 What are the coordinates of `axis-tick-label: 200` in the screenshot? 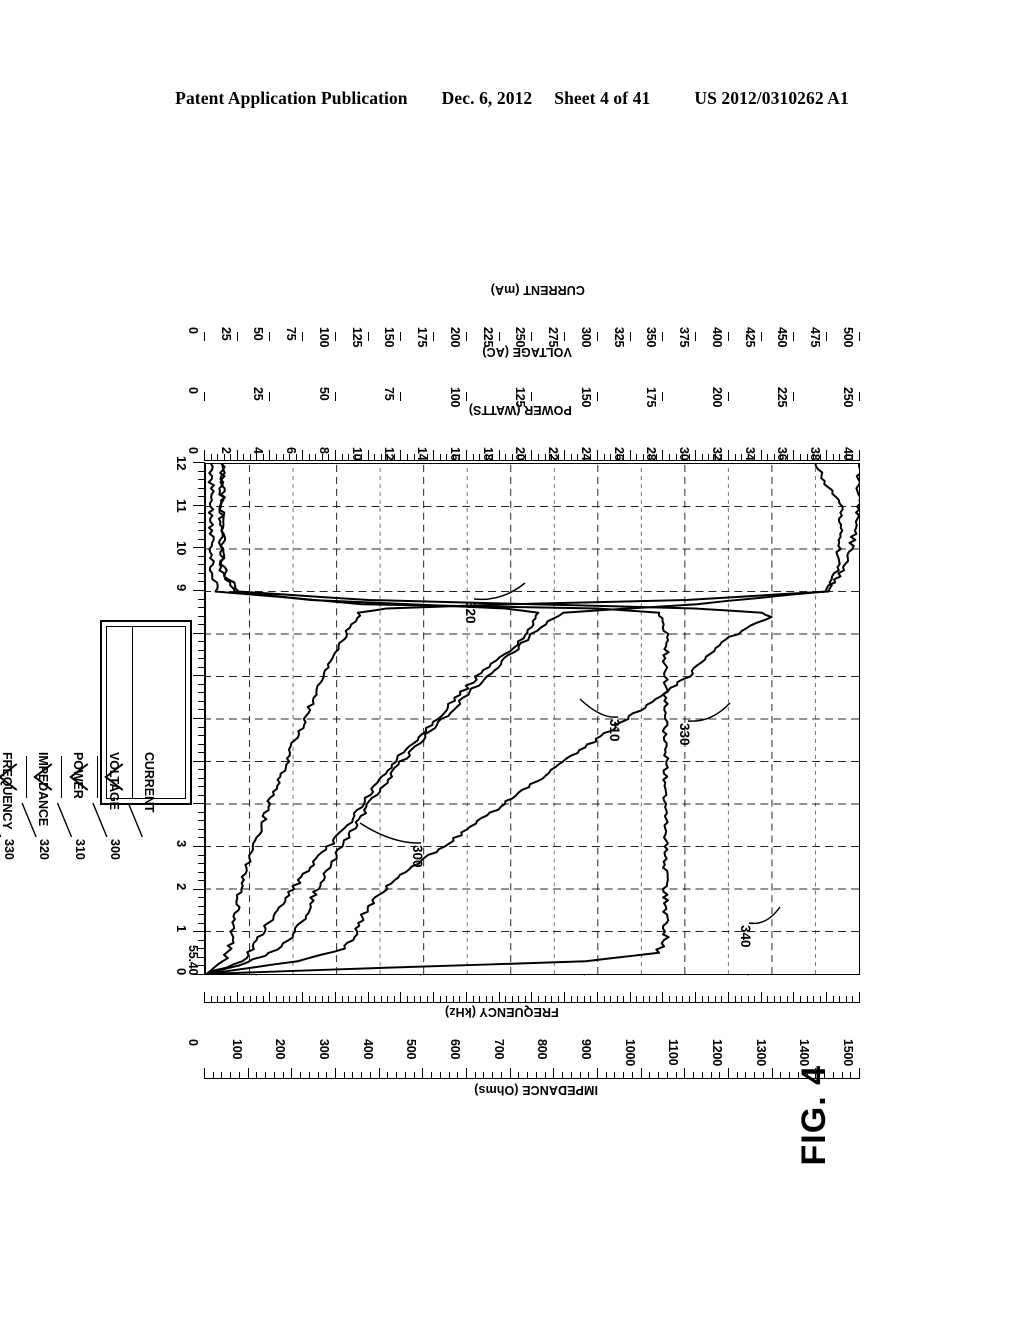 It's located at (280, 1049).